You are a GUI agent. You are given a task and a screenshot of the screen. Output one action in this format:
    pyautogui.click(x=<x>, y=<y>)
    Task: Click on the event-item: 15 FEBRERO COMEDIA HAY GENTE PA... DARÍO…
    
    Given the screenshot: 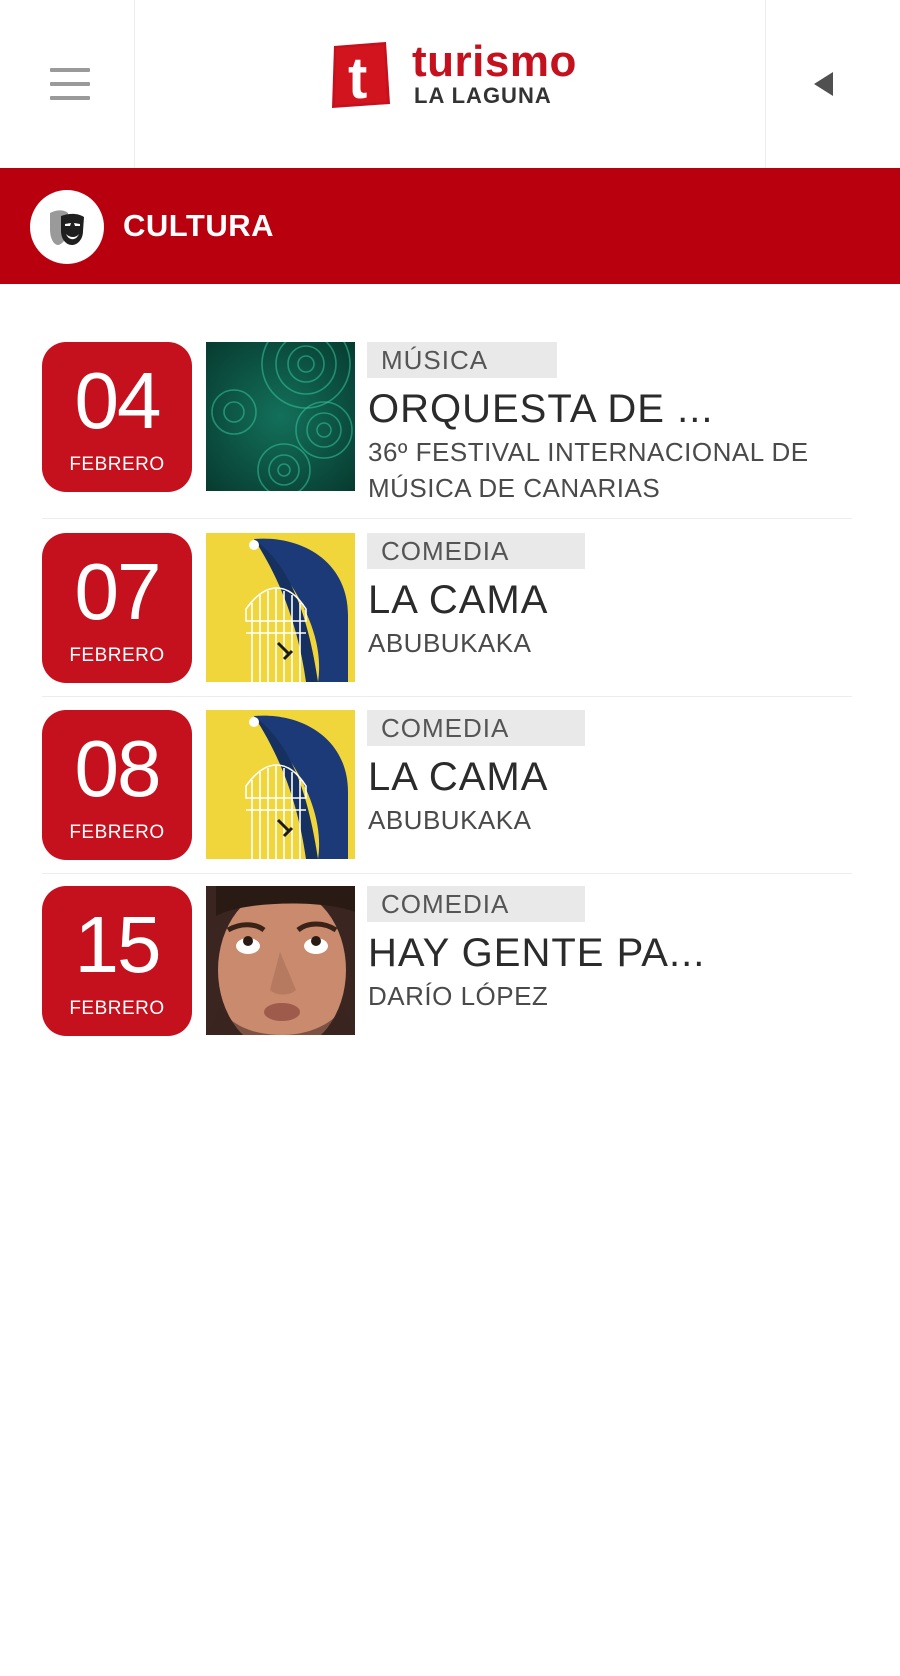 What is the action you would take?
    pyautogui.click(x=450, y=963)
    